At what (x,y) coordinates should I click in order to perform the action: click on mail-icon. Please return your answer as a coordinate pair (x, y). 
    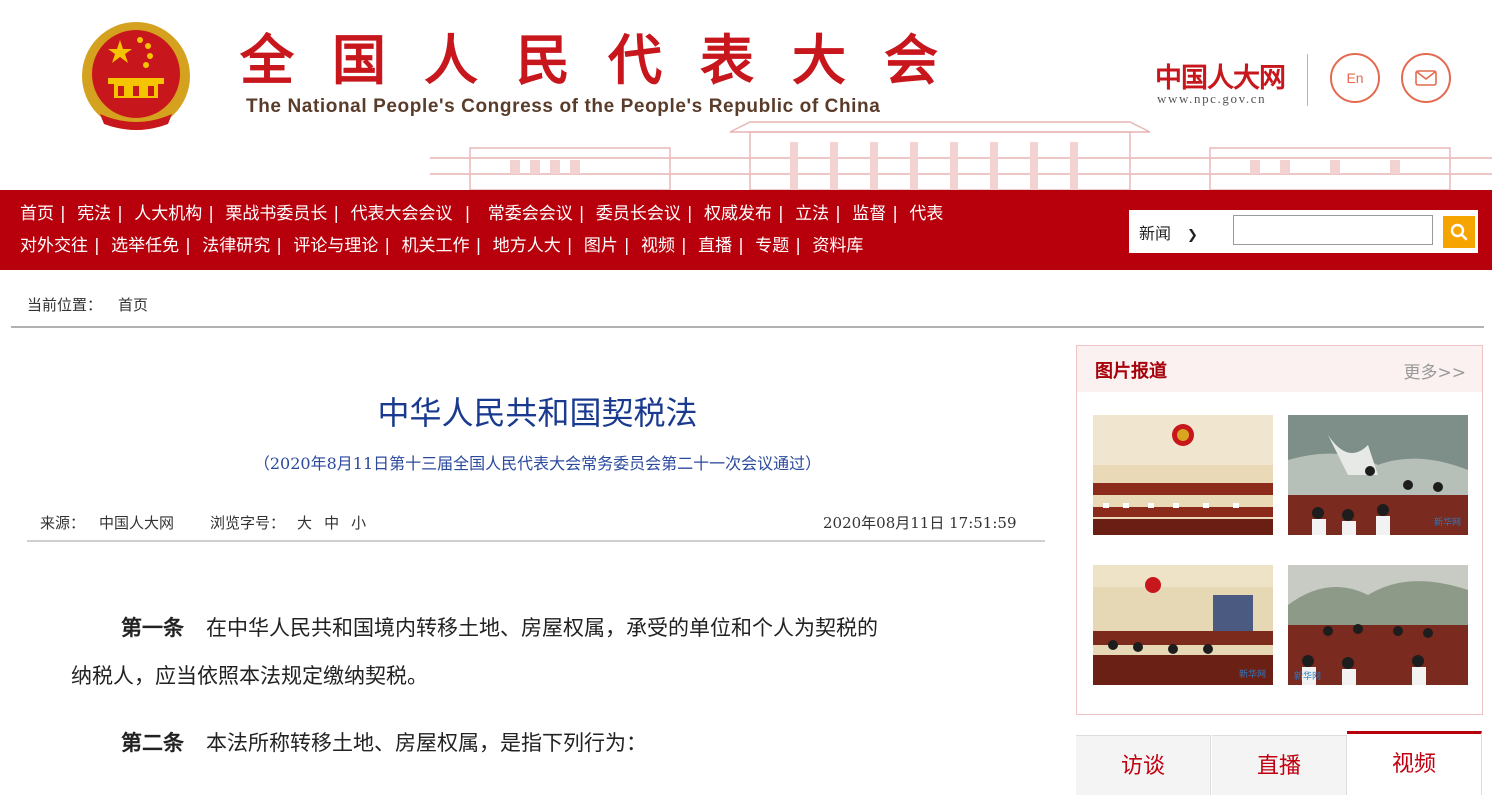
    Looking at the image, I should click on (1426, 78).